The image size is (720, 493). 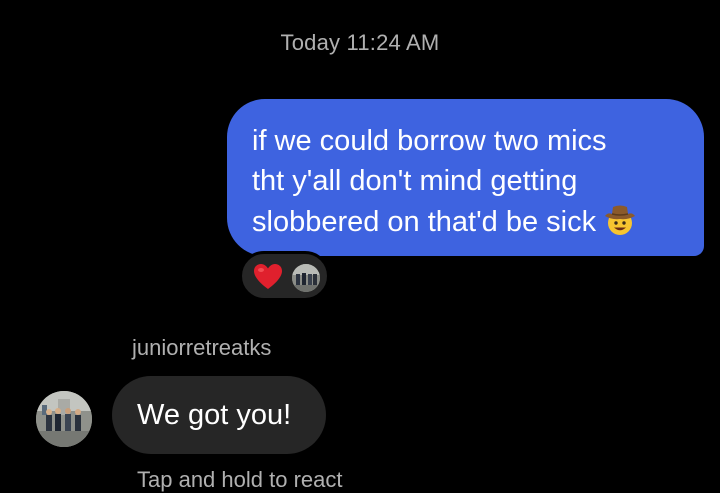 I want to click on sent-message-line-1: if we could borrow two mics, so click(x=429, y=141).